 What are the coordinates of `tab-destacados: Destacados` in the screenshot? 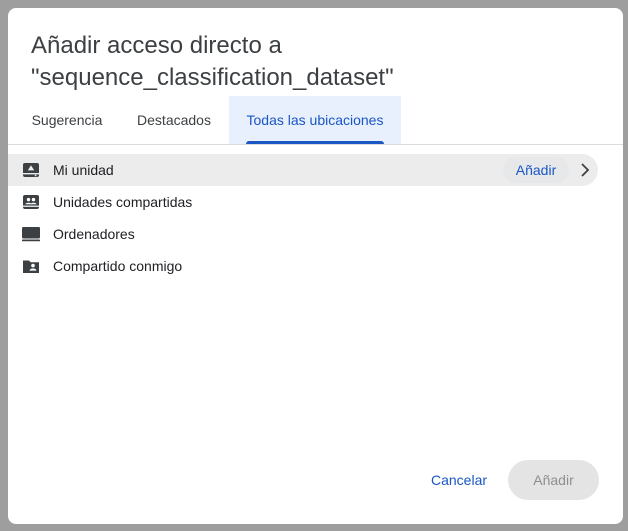 It's located at (174, 120).